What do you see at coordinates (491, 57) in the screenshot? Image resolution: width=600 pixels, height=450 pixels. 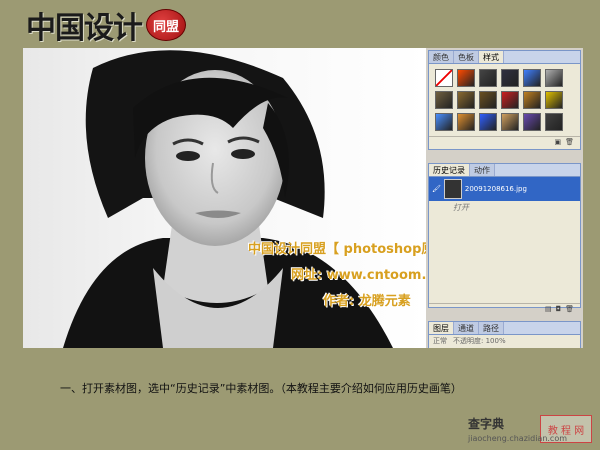 I see `tab-styles: 样式` at bounding box center [491, 57].